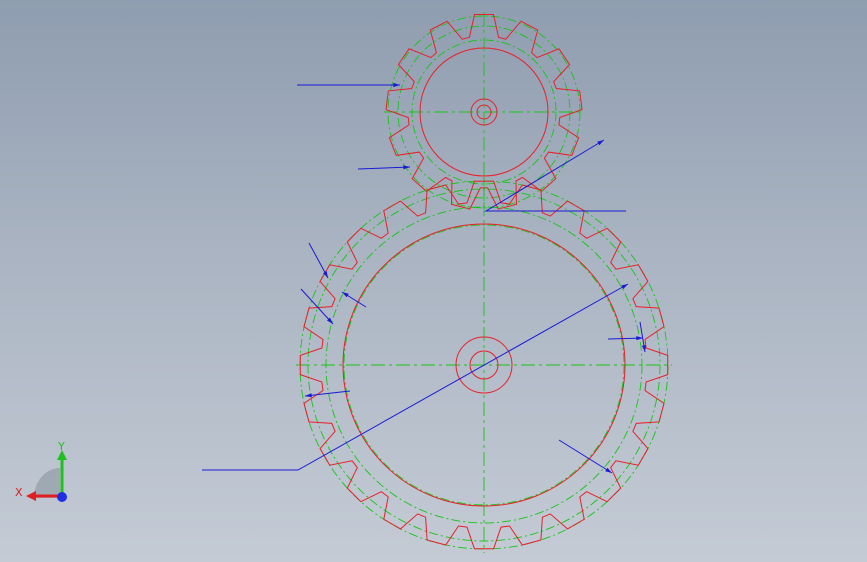 The image size is (867, 562). Describe the element at coordinates (624, 287) in the screenshot. I see `leader-gear-diameter-arrowhead` at that location.